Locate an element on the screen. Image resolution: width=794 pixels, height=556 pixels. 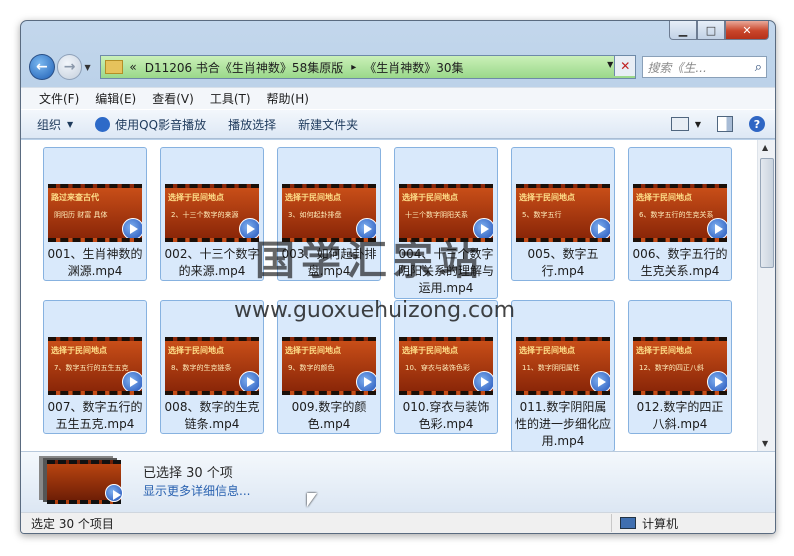
file-name: 008、数字的生克链条.mp4 is located at coordinates (212, 415).